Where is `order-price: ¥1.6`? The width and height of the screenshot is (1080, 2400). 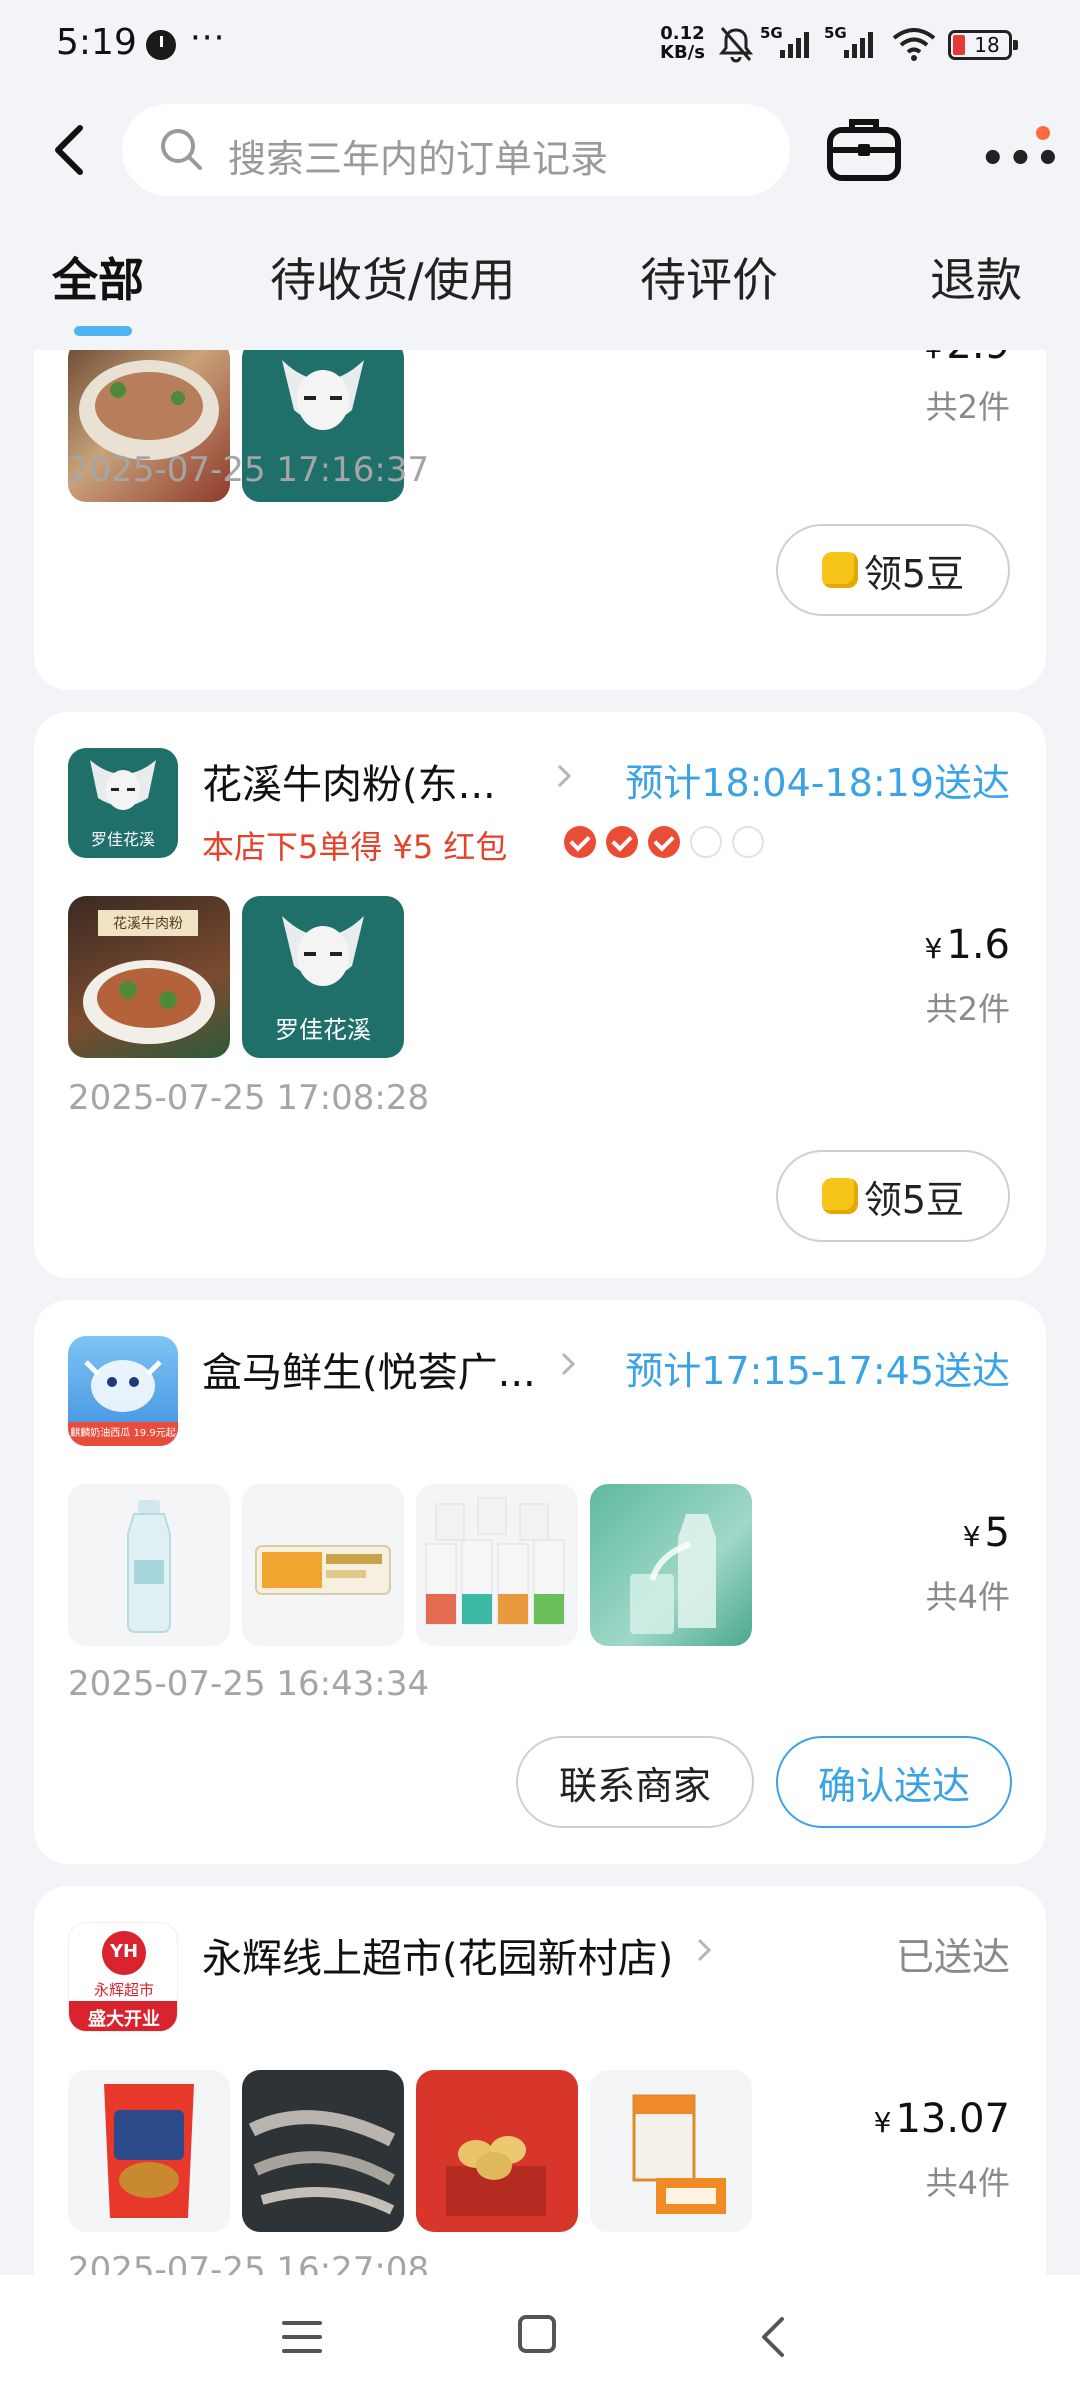
order-price: ¥1.6 is located at coordinates (967, 945).